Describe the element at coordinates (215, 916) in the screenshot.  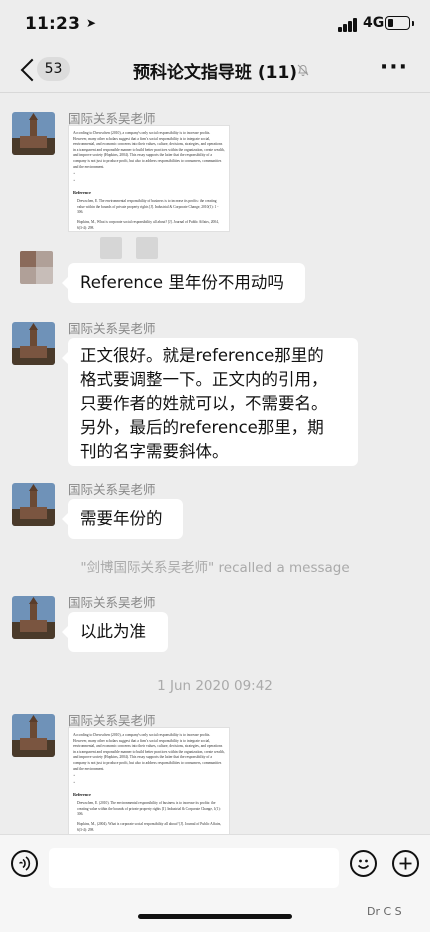
I see `home-indicator` at that location.